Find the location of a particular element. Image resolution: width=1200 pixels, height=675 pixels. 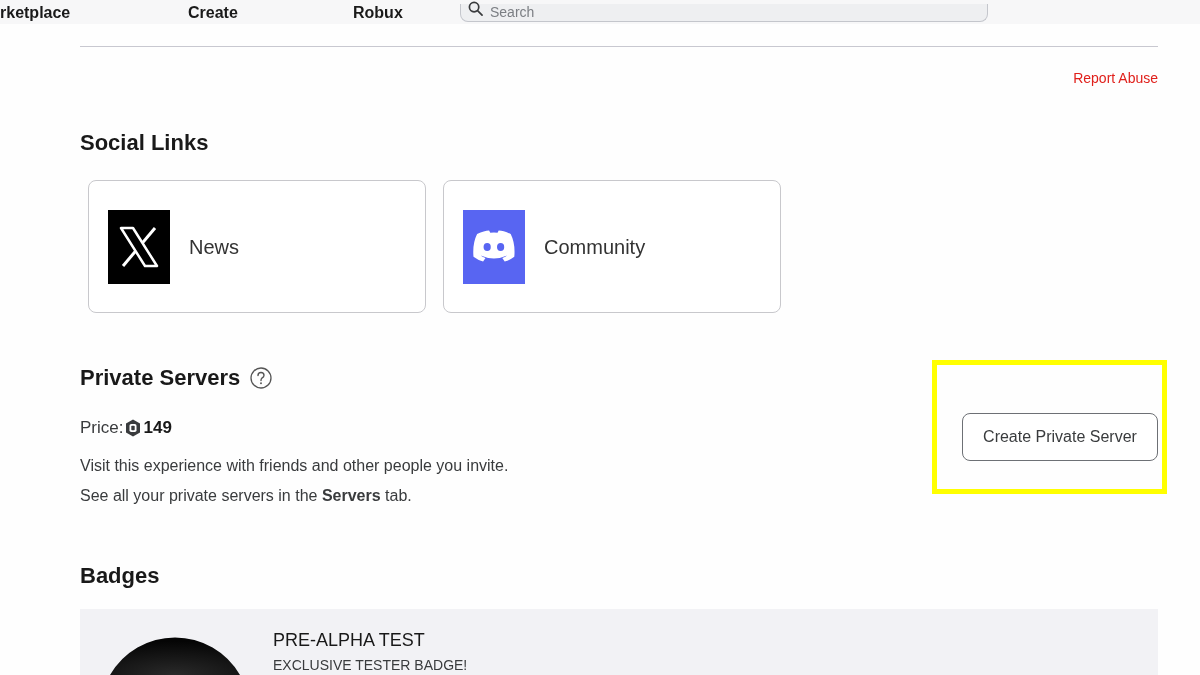

description-text: See all your private servers in the Servers tab. is located at coordinates (246, 496).